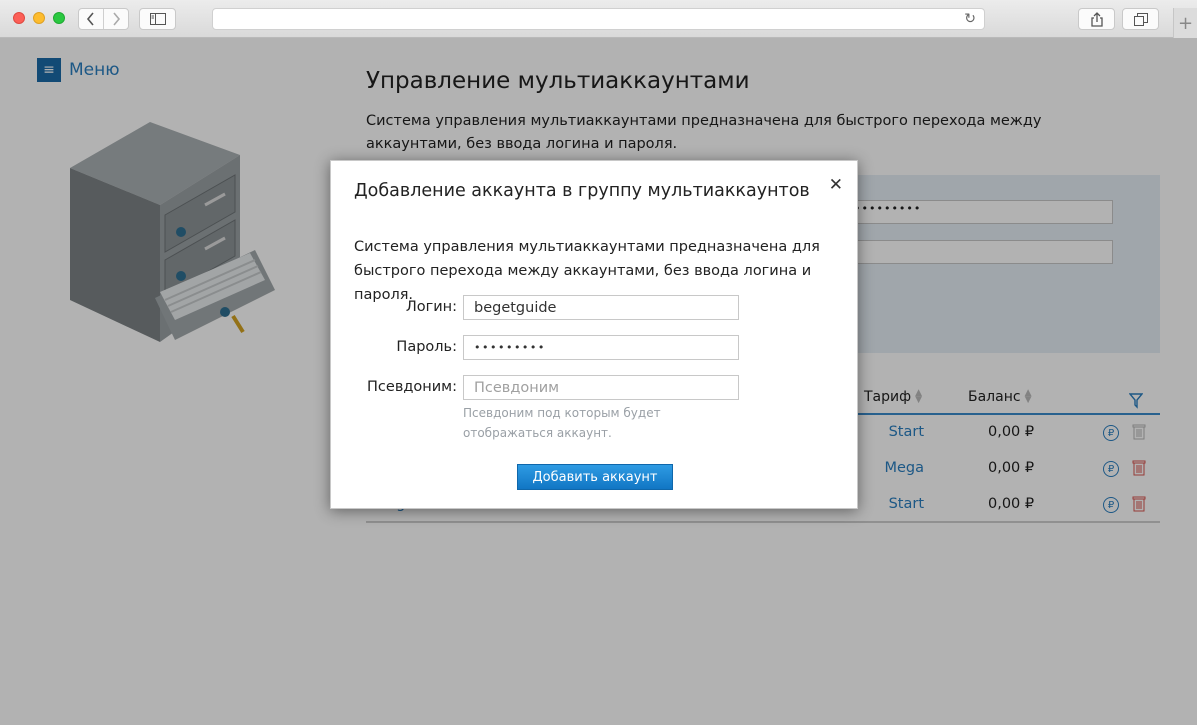 The height and width of the screenshot is (725, 1197). I want to click on minimize-window-button, so click(39, 18).